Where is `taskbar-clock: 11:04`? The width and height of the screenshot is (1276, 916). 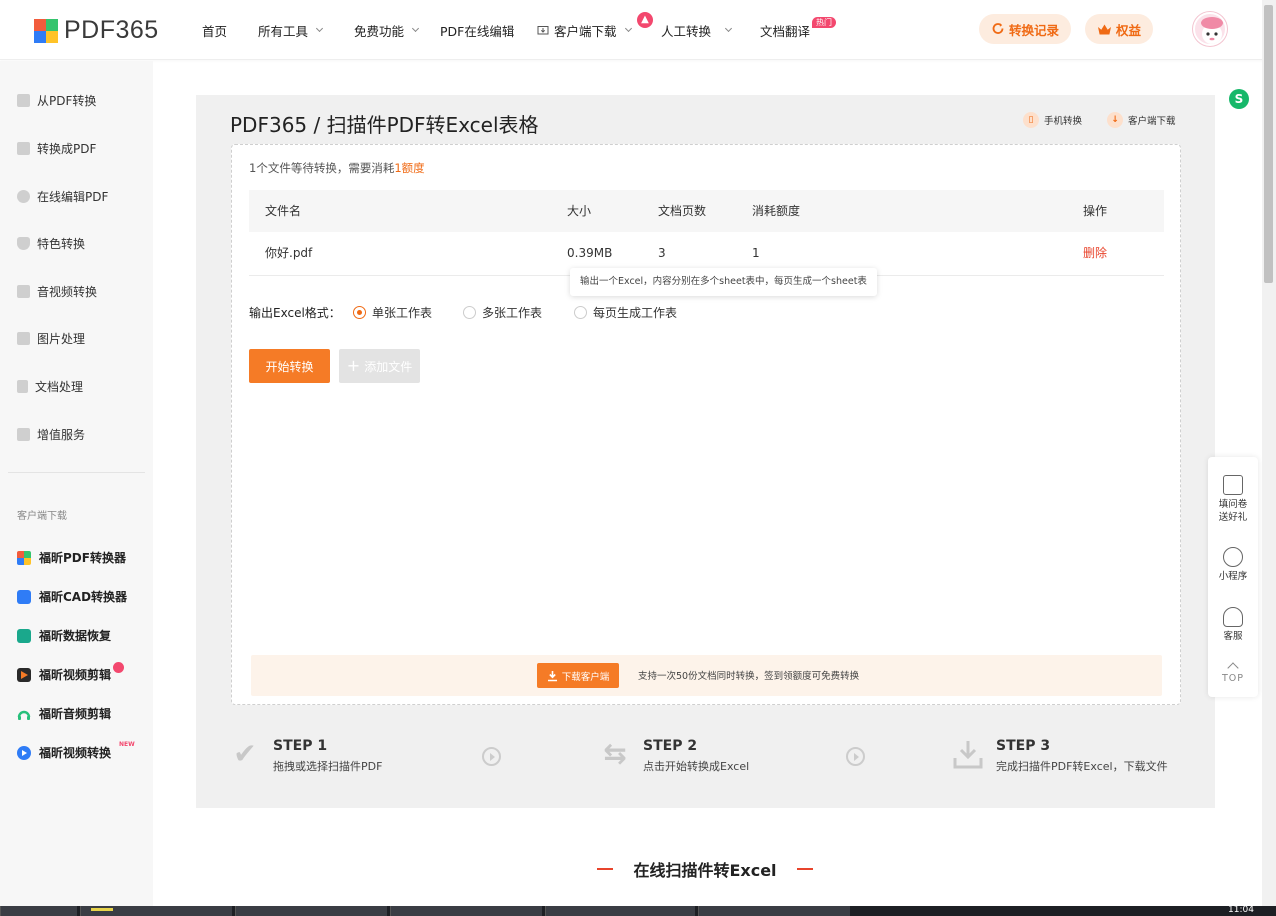 taskbar-clock: 11:04 is located at coordinates (1241, 910).